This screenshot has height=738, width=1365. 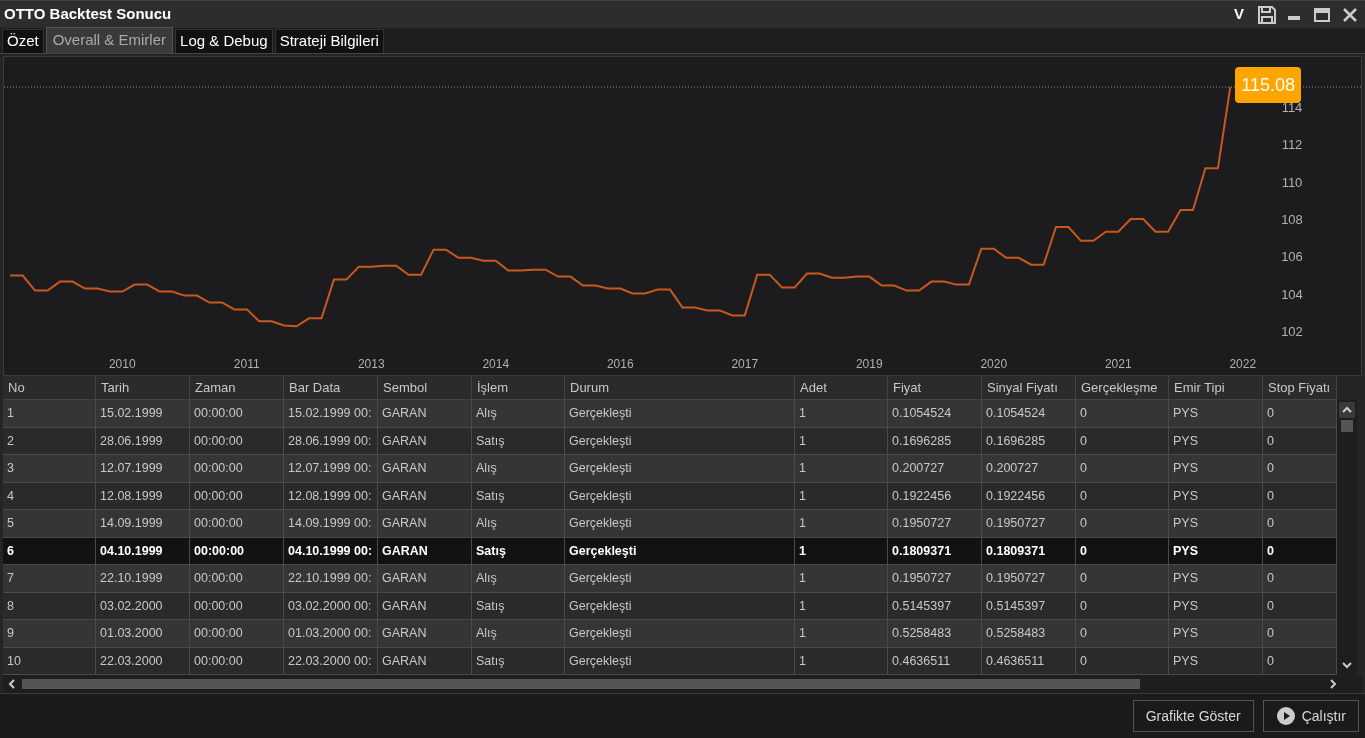 I want to click on table-cell: 12.07.1999 00:, so click(x=331, y=469).